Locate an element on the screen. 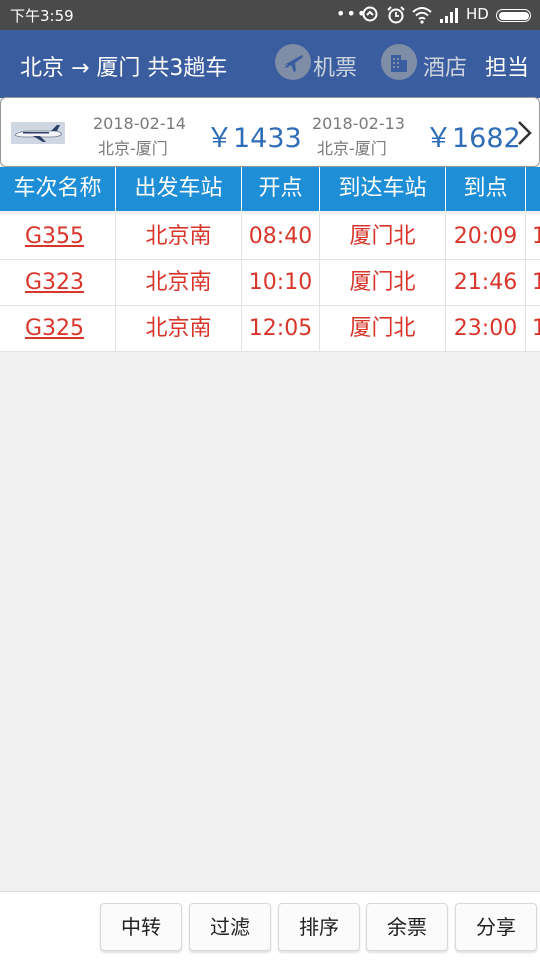 The width and height of the screenshot is (540, 960). column-header-train: 车次名称 is located at coordinates (58, 189).